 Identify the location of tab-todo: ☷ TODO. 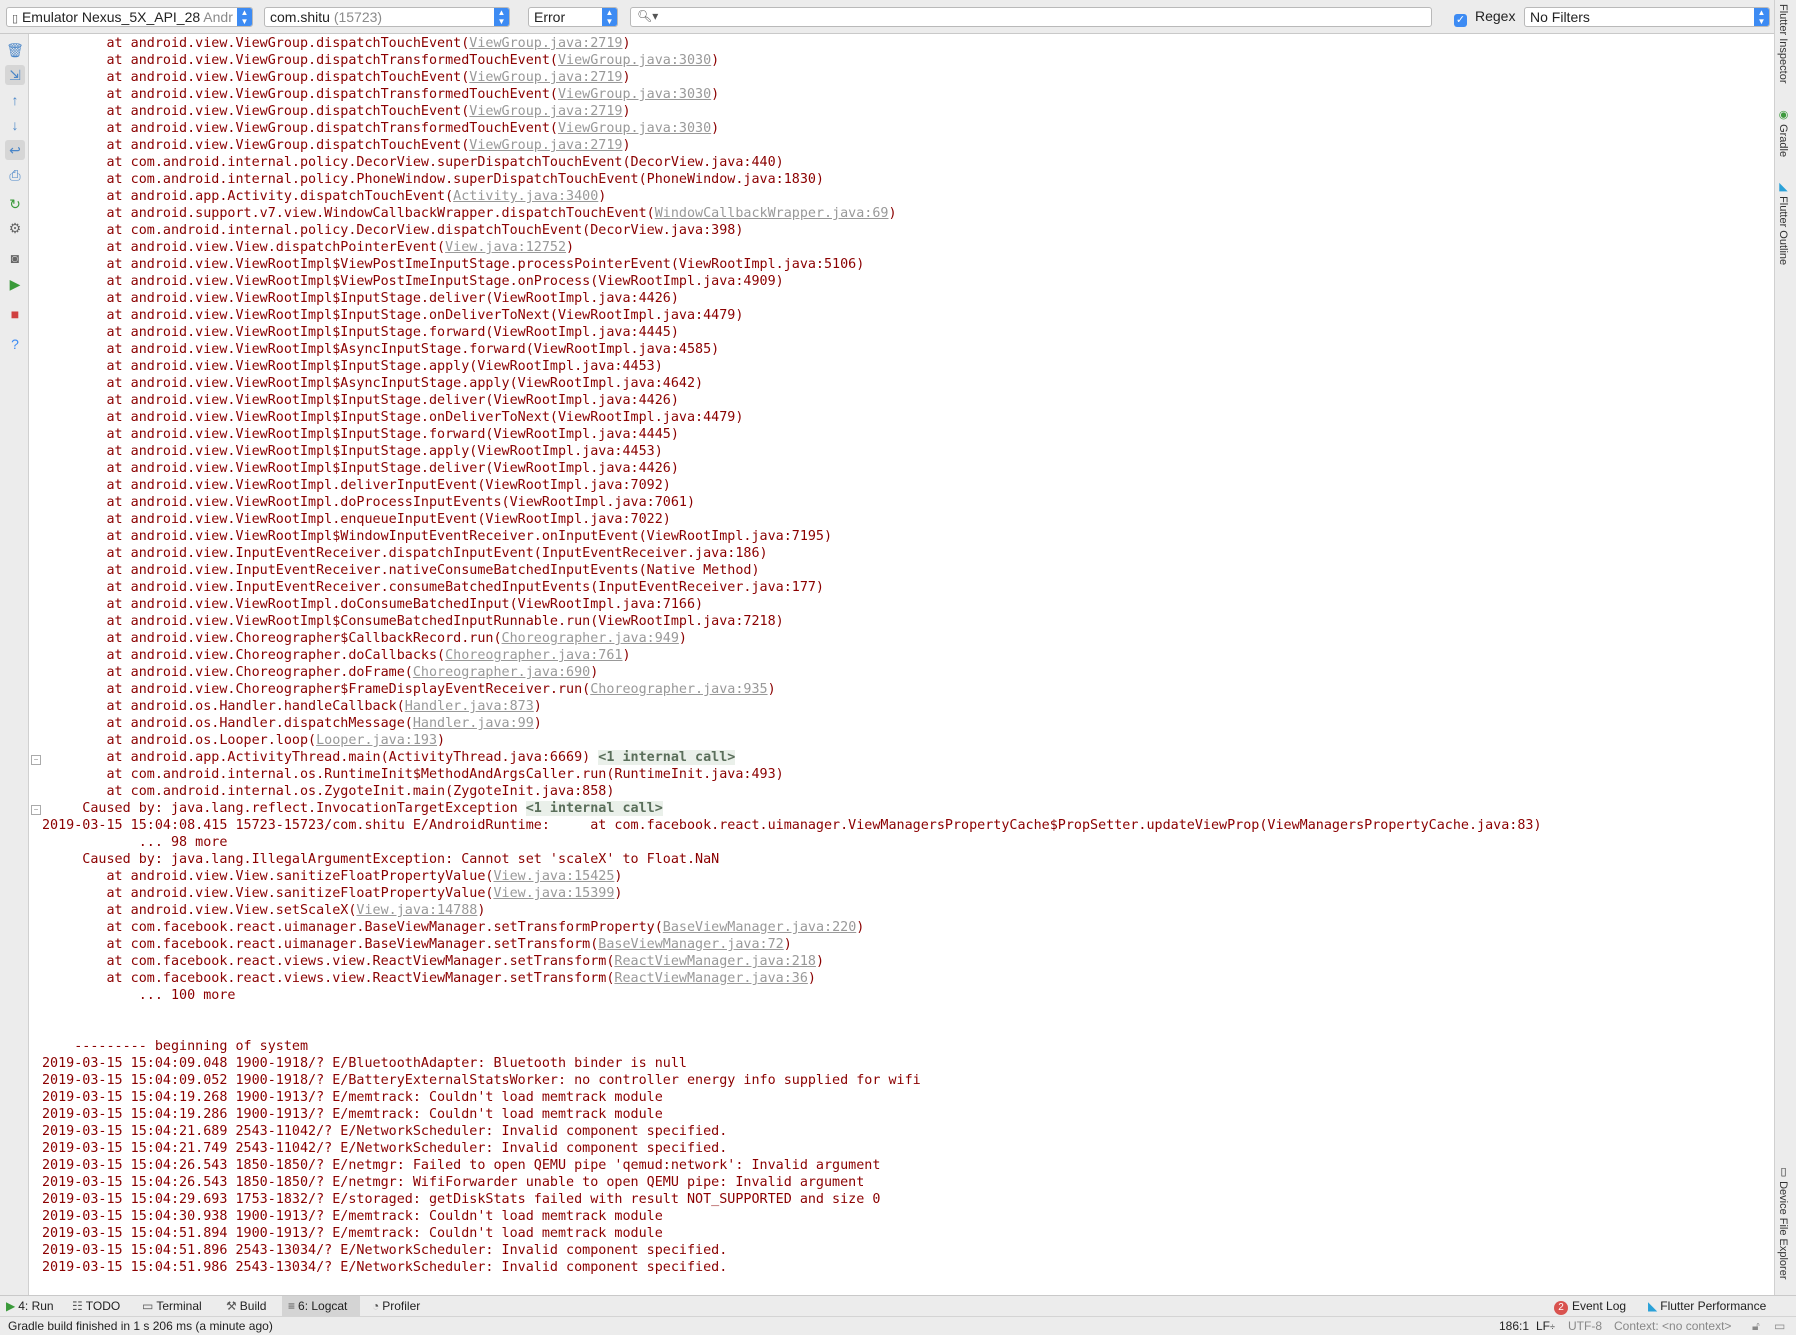
(96, 1306).